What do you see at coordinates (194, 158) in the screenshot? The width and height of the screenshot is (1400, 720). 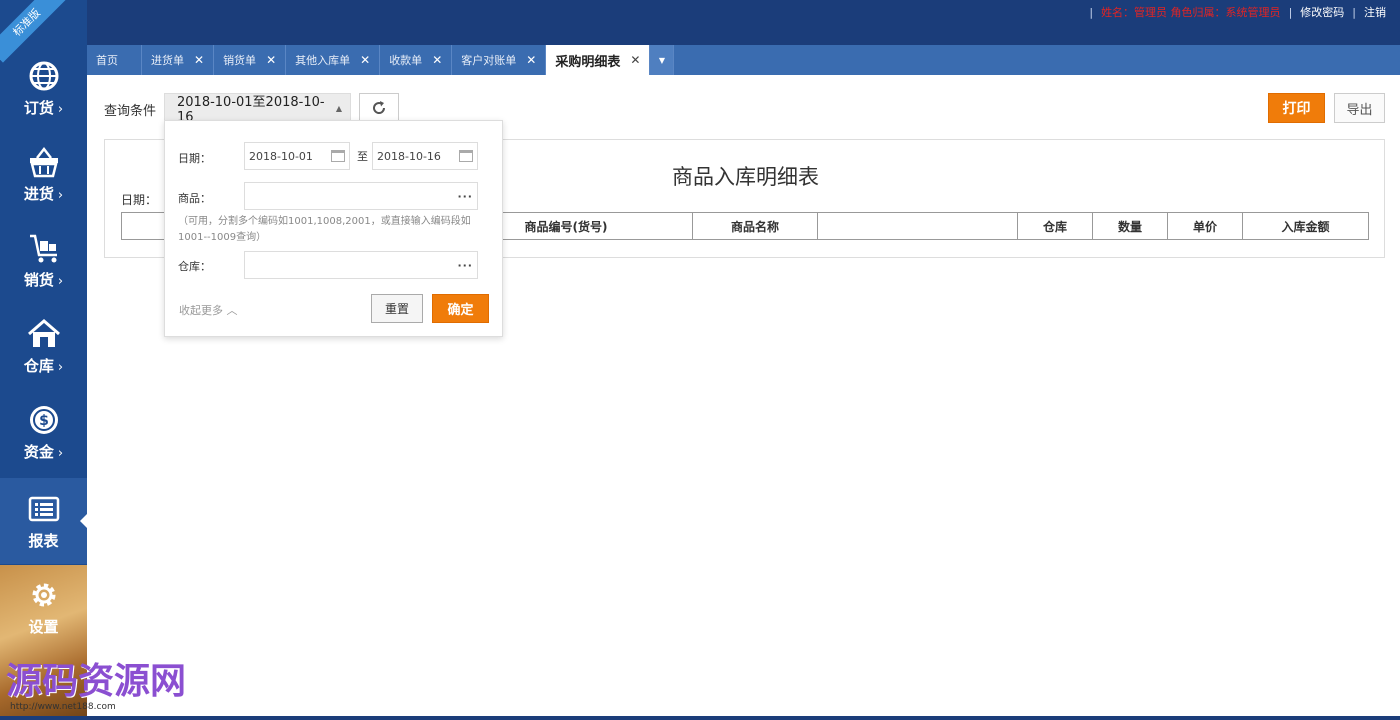 I see `date-label: 日期：` at bounding box center [194, 158].